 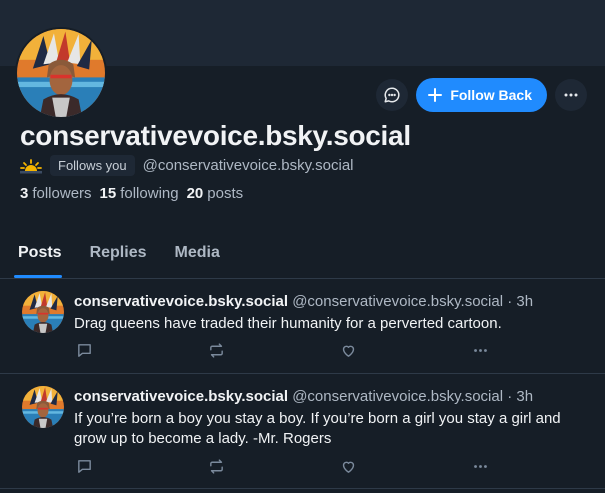 What do you see at coordinates (225, 193) in the screenshot?
I see `posts-label: posts` at bounding box center [225, 193].